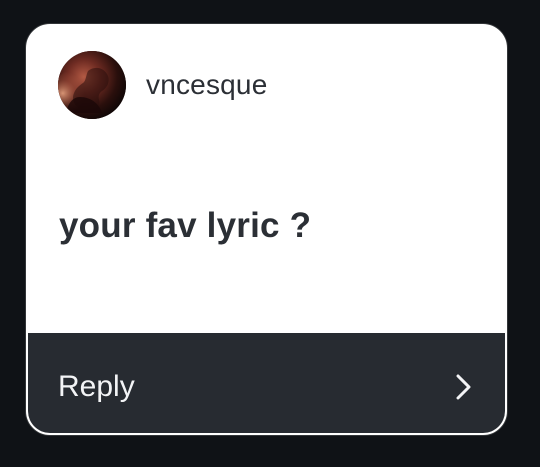 This screenshot has height=467, width=540. What do you see at coordinates (96, 386) in the screenshot?
I see `reply-label: Reply` at bounding box center [96, 386].